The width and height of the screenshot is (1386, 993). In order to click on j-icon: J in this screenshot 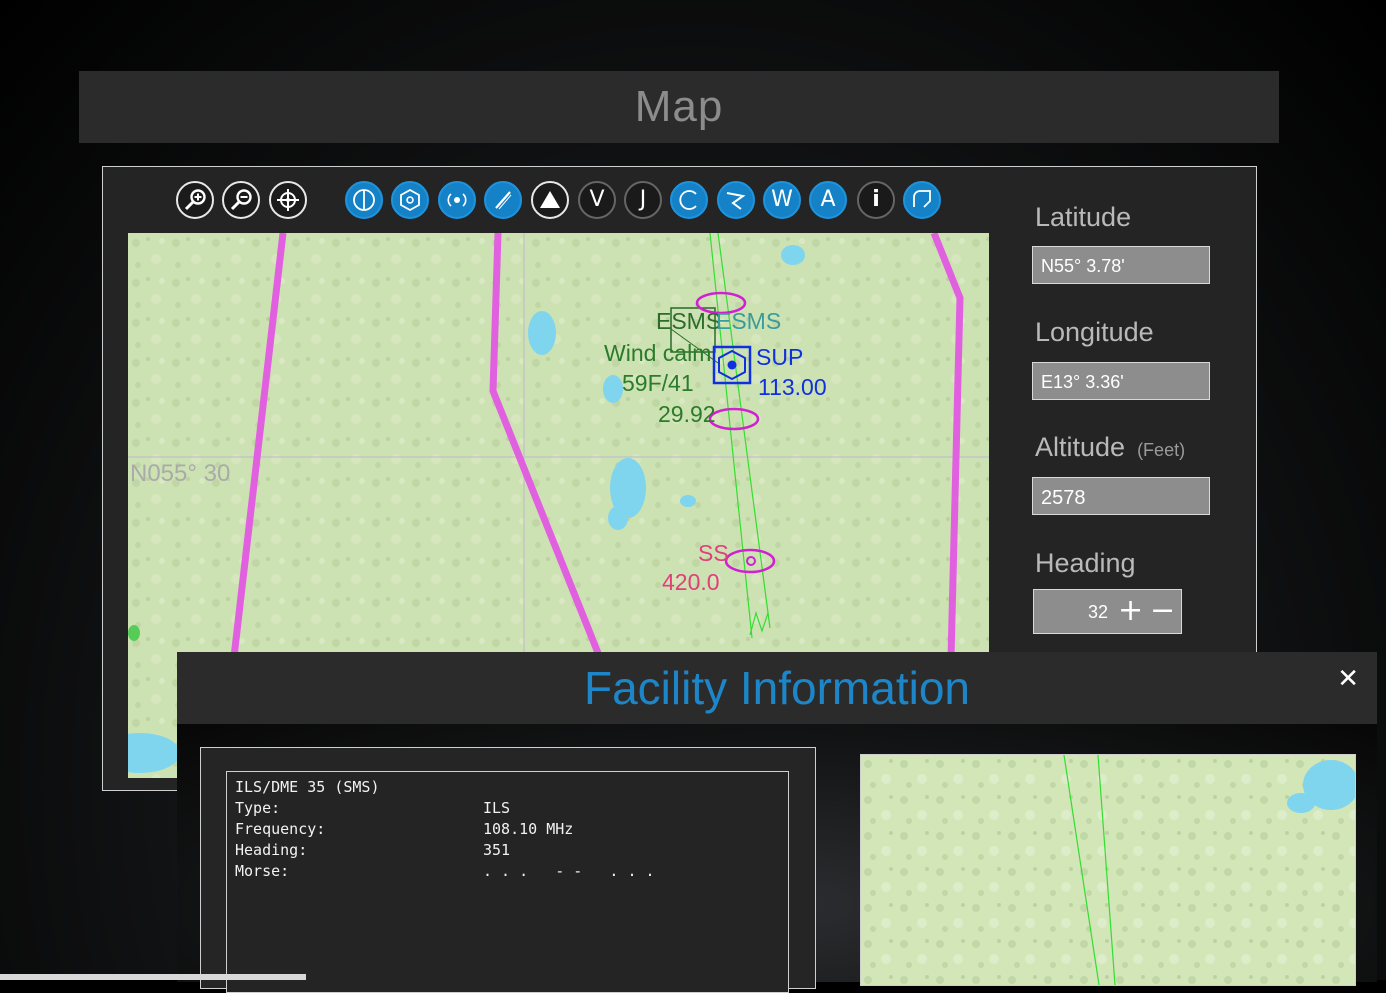, I will do `click(643, 200)`.